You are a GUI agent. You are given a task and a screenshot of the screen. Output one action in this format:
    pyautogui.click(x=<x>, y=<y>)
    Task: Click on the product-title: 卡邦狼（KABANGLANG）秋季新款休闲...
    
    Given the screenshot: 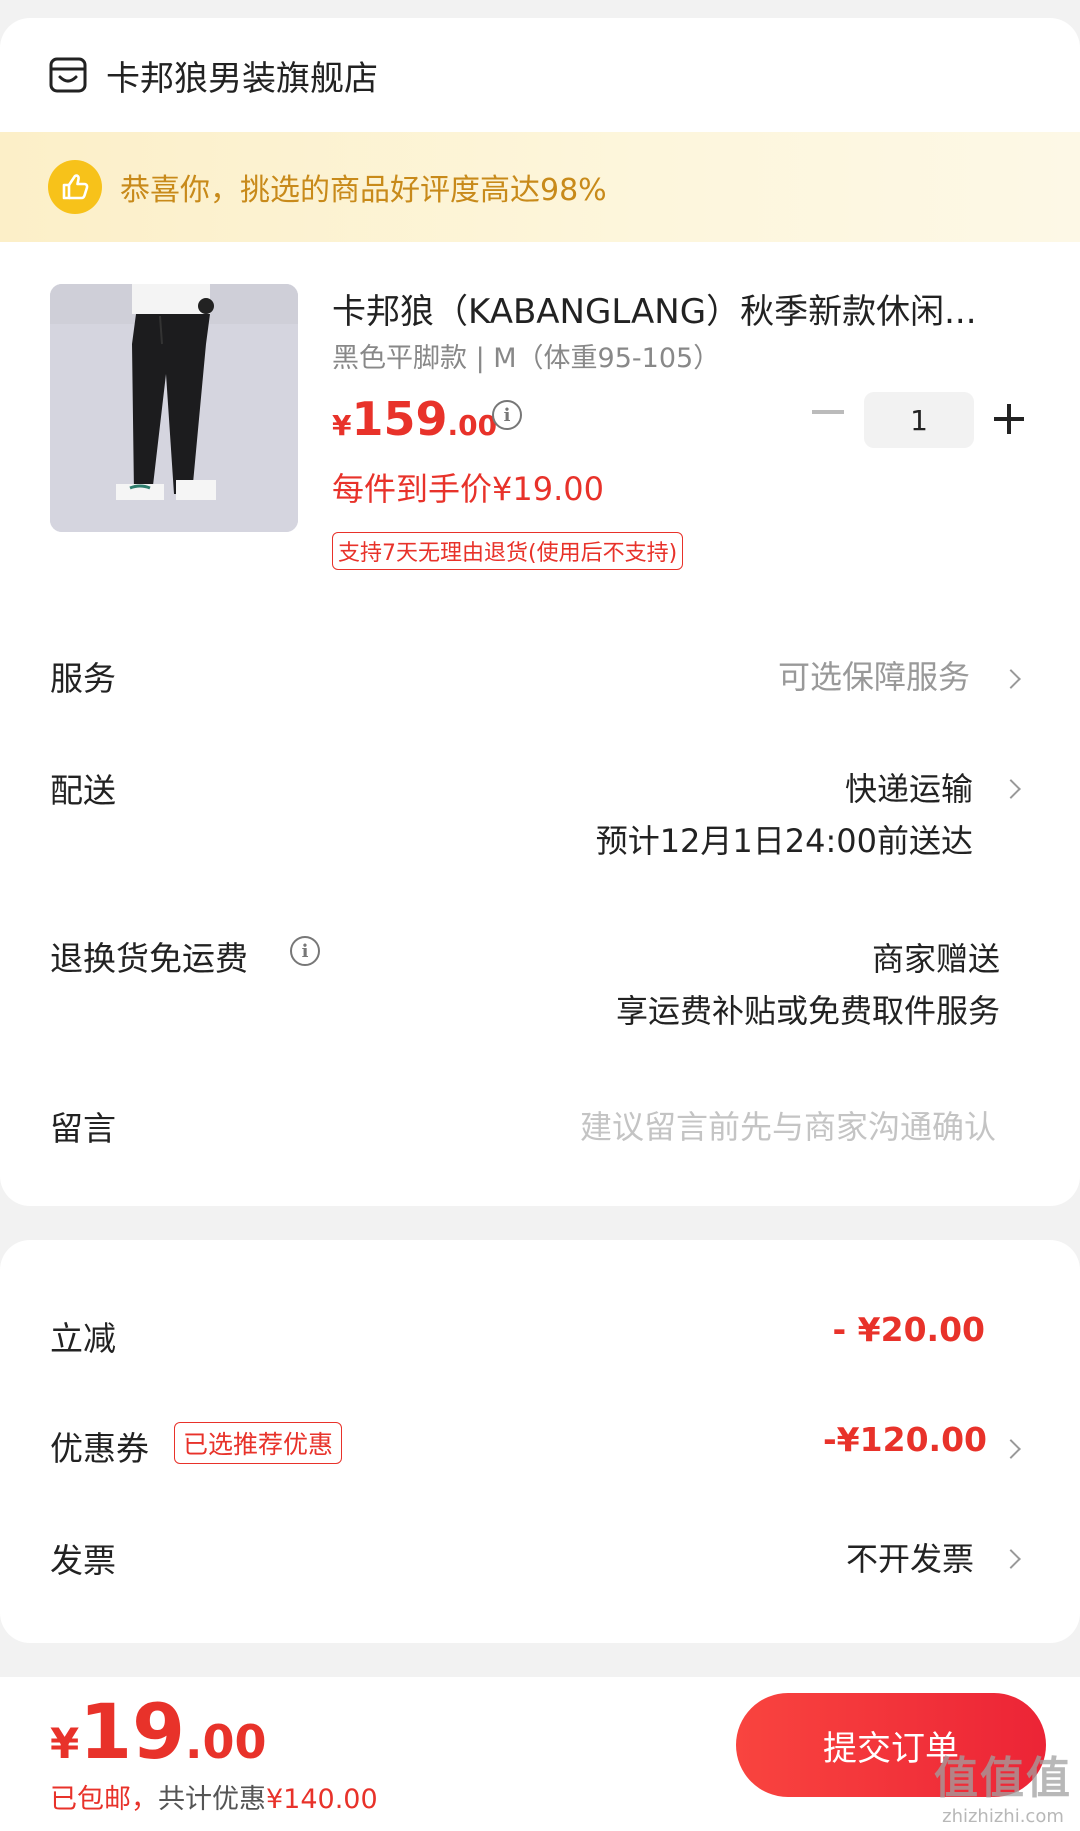 What is the action you would take?
    pyautogui.click(x=672, y=308)
    